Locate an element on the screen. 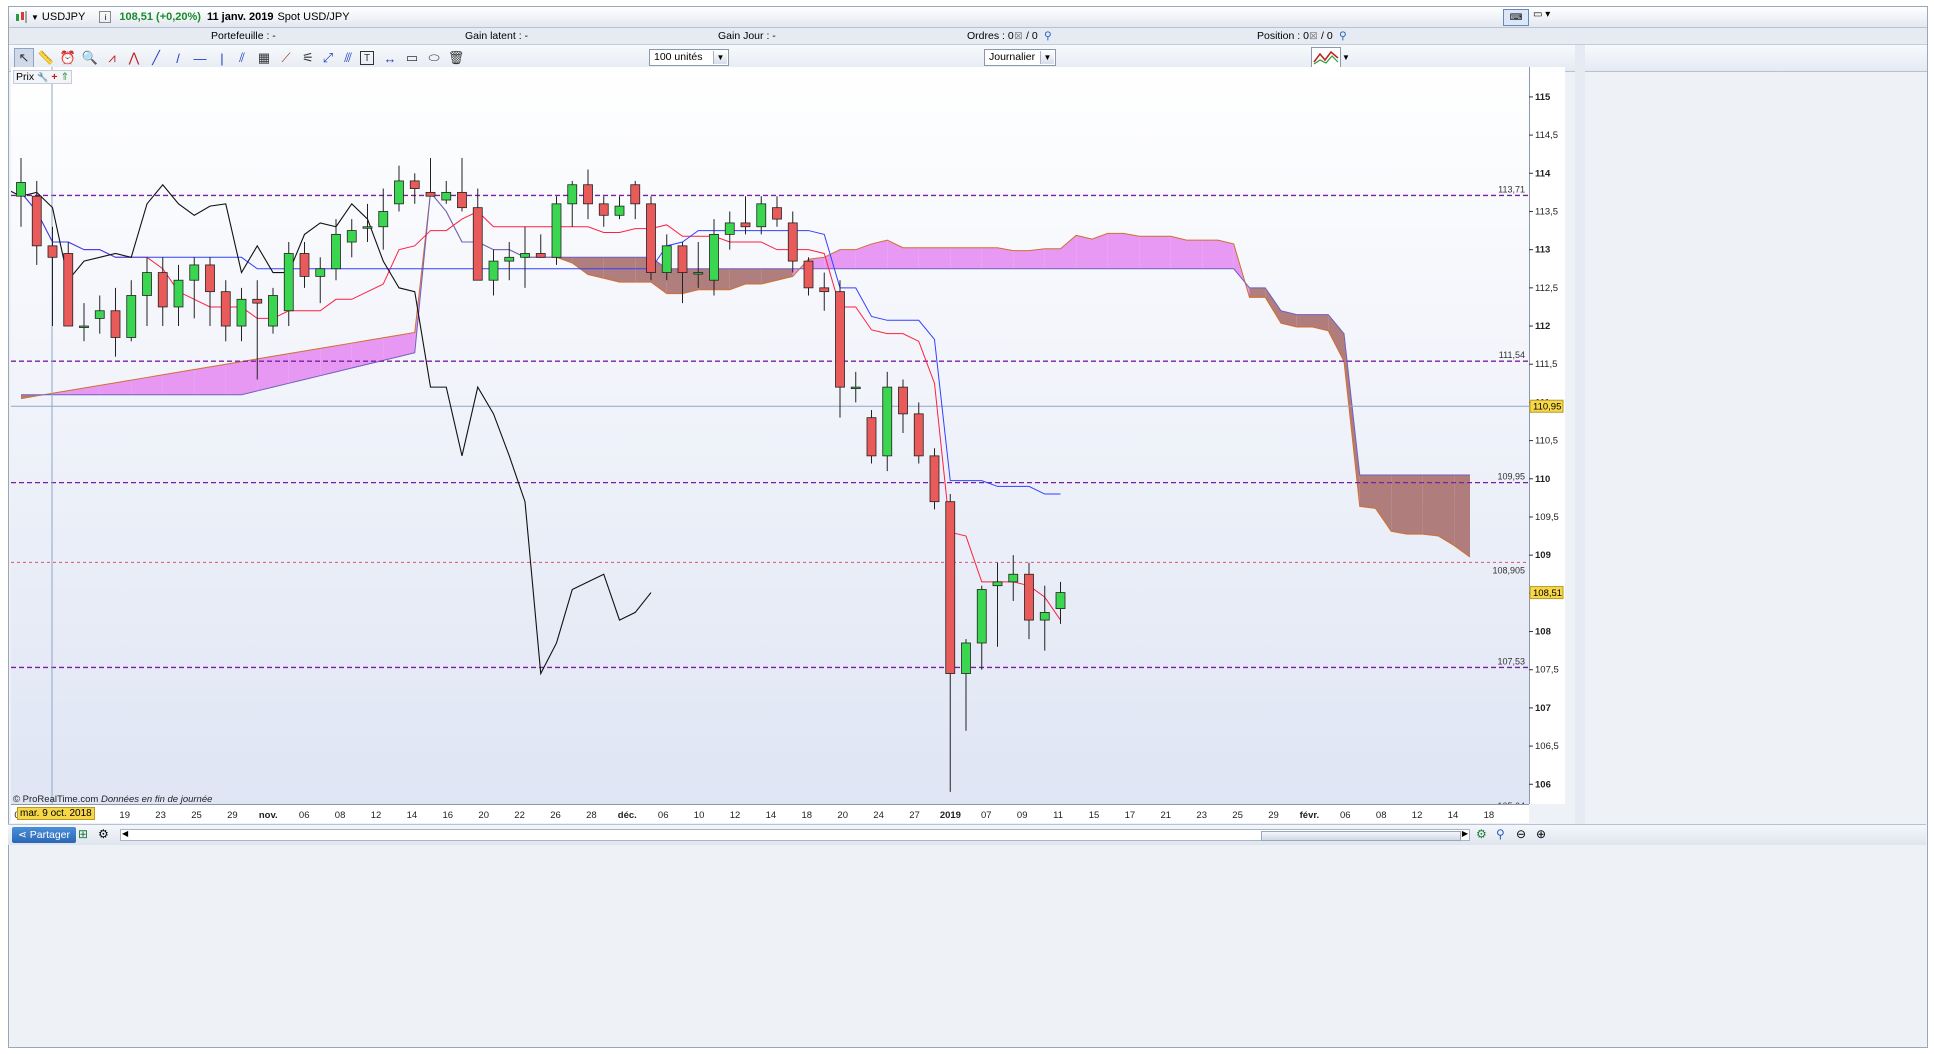 Image resolution: width=1934 pixels, height=1054 pixels. wrench-icon: 🔧 is located at coordinates (42, 77).